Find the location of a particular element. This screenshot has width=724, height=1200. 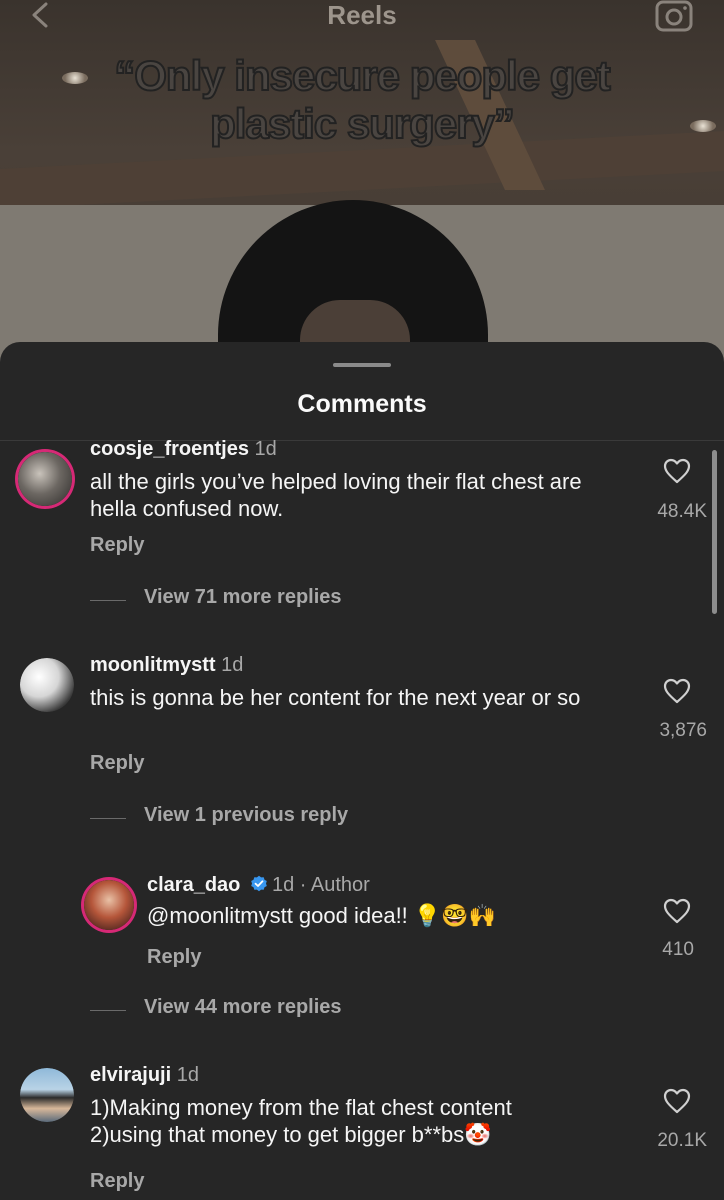

comment-username: elvirajuji 1d is located at coordinates (144, 1075).